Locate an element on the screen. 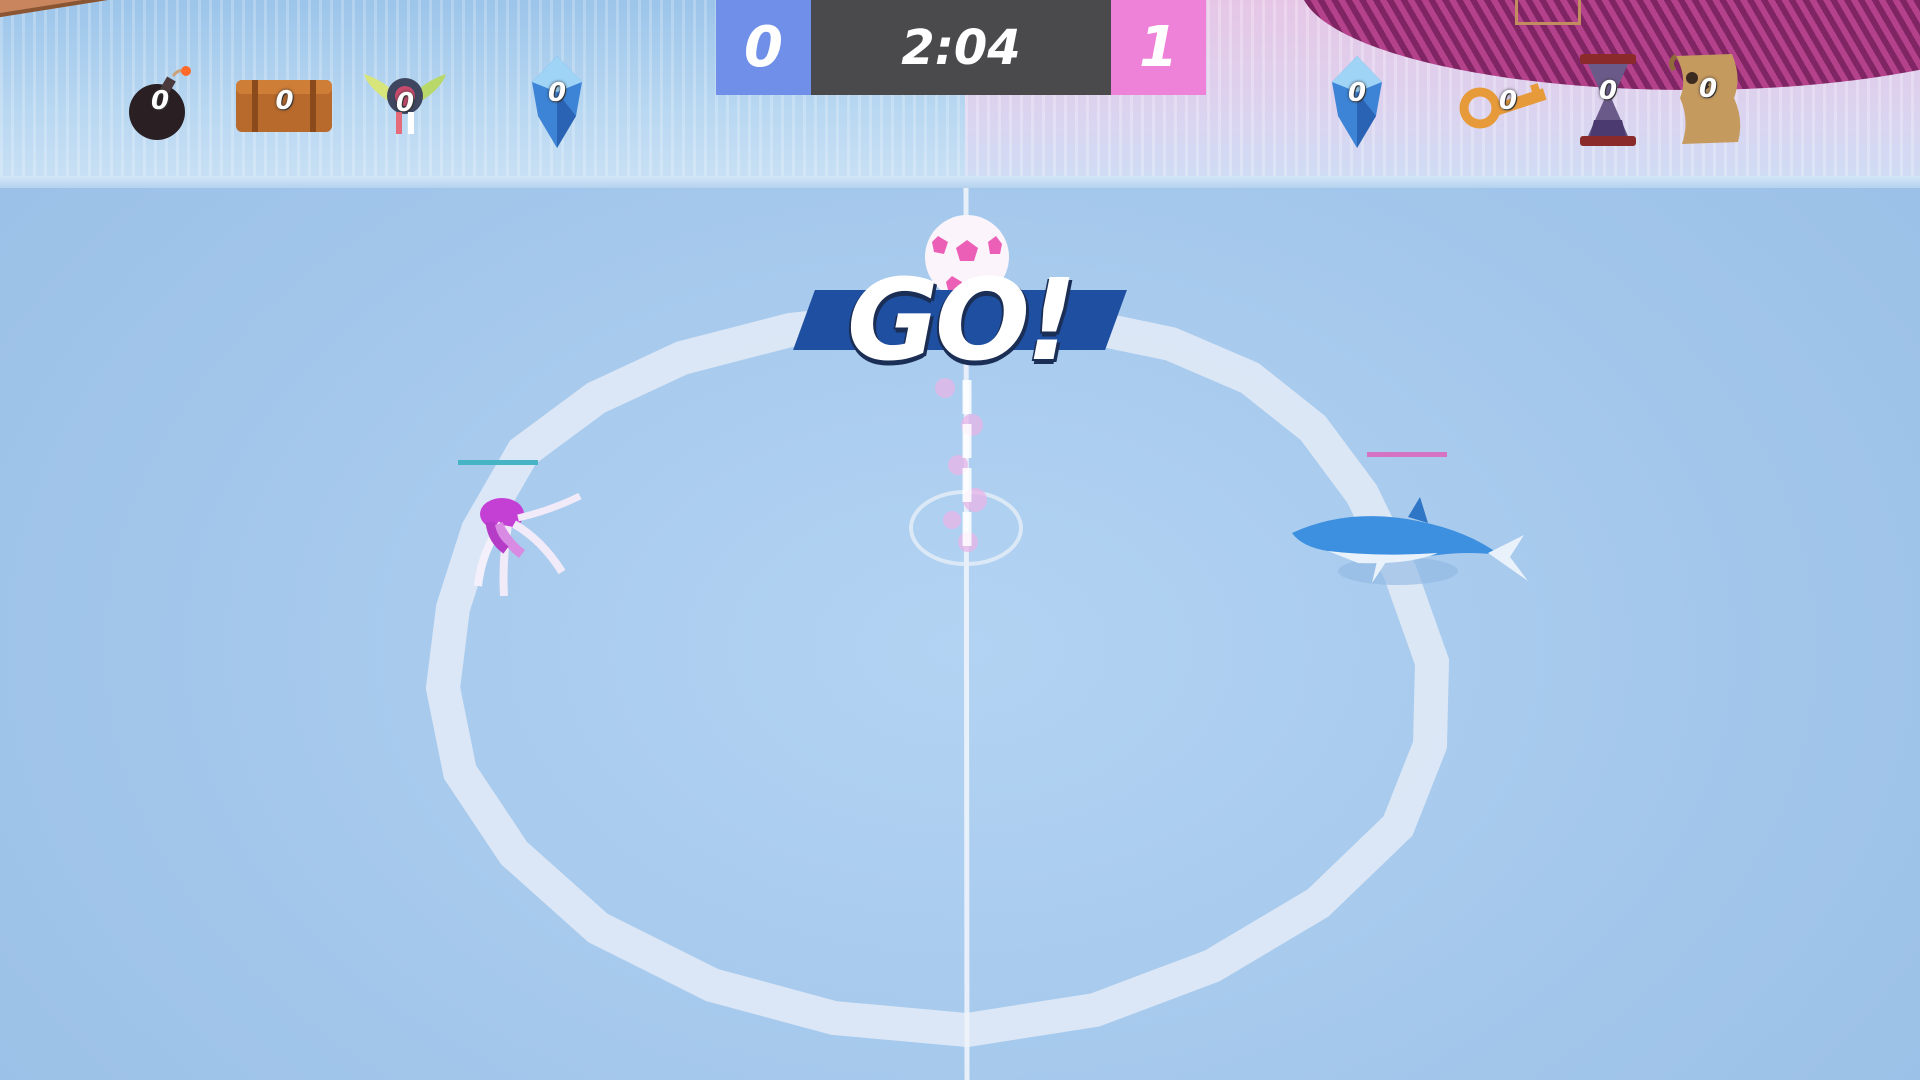  go-banner-text: GO! is located at coordinates (961, 321).